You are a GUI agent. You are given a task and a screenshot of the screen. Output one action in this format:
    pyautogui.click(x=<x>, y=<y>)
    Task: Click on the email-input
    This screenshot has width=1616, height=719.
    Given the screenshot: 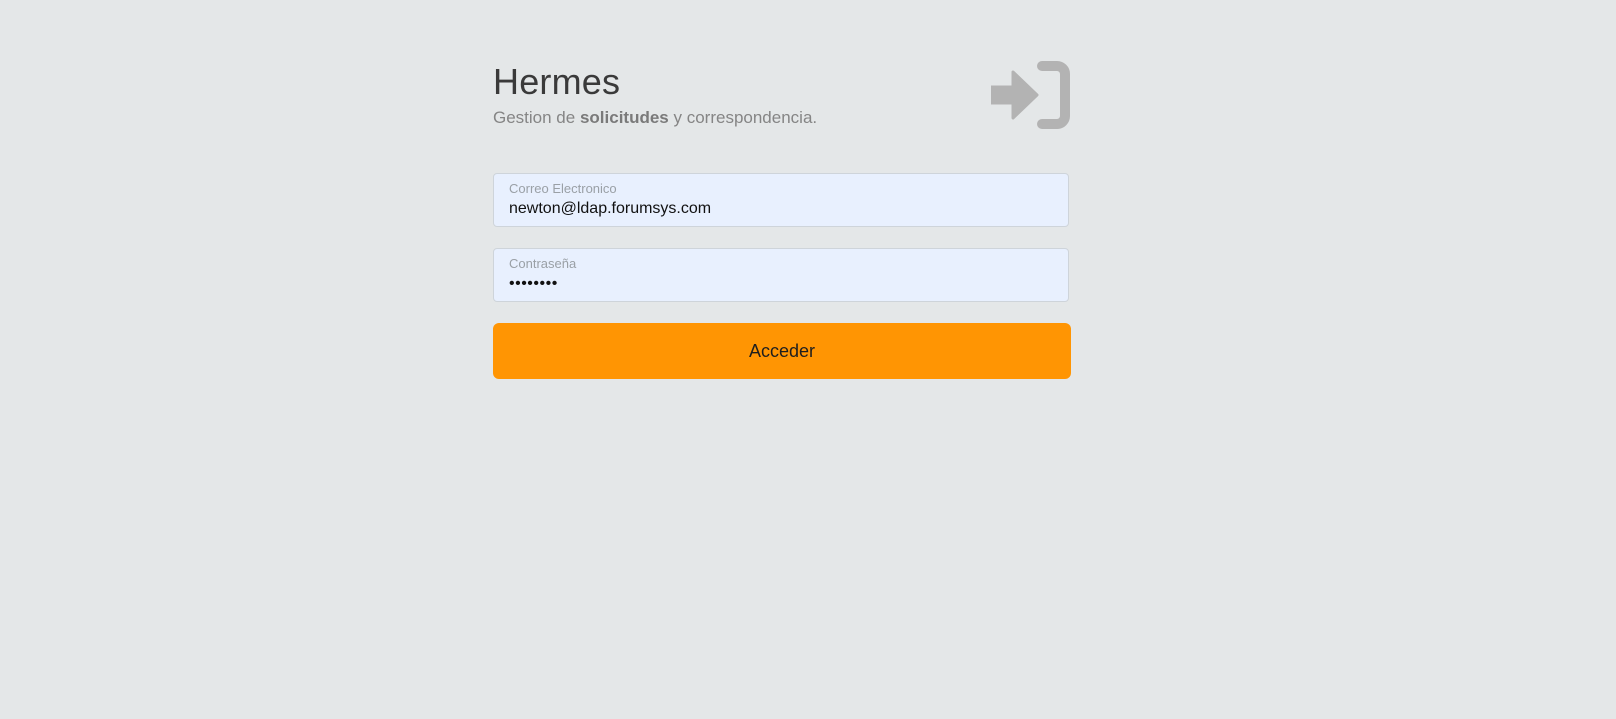 What is the action you would take?
    pyautogui.click(x=779, y=209)
    